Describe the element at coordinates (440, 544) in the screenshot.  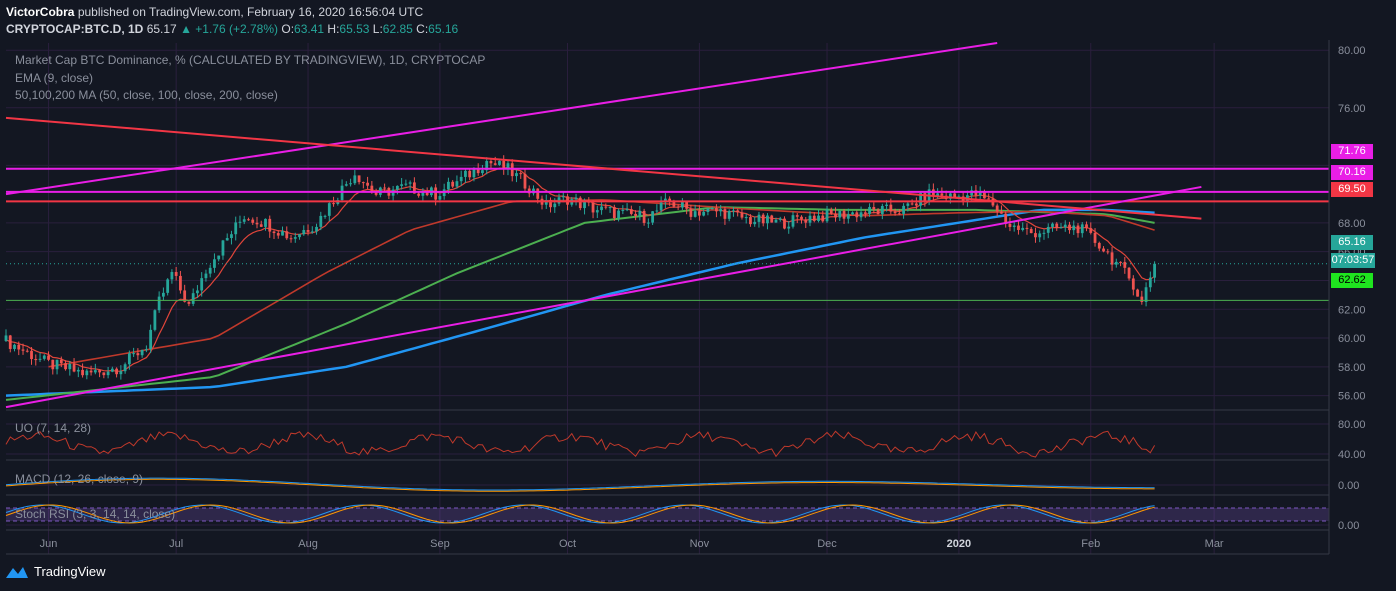
I see `x-tick-label-Sep: Sep` at that location.